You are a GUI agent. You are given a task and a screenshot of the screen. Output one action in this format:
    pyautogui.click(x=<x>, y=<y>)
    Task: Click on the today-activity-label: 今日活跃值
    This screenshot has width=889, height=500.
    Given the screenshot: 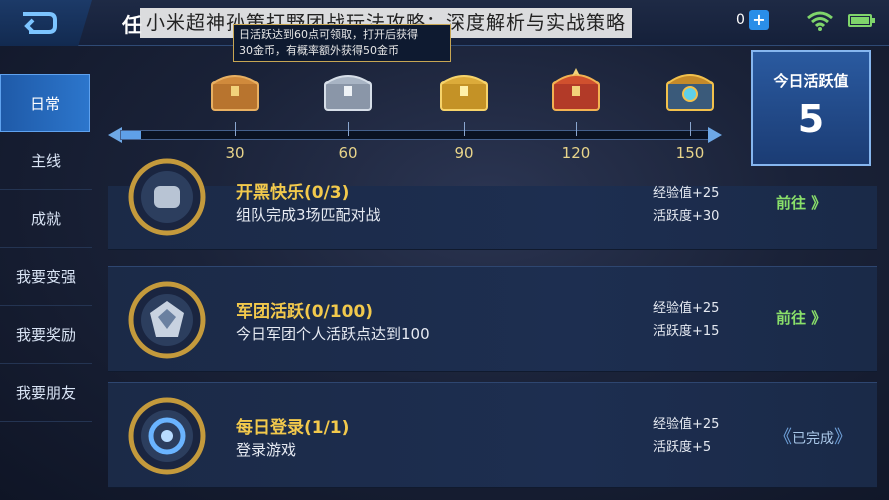 What is the action you would take?
    pyautogui.click(x=811, y=81)
    